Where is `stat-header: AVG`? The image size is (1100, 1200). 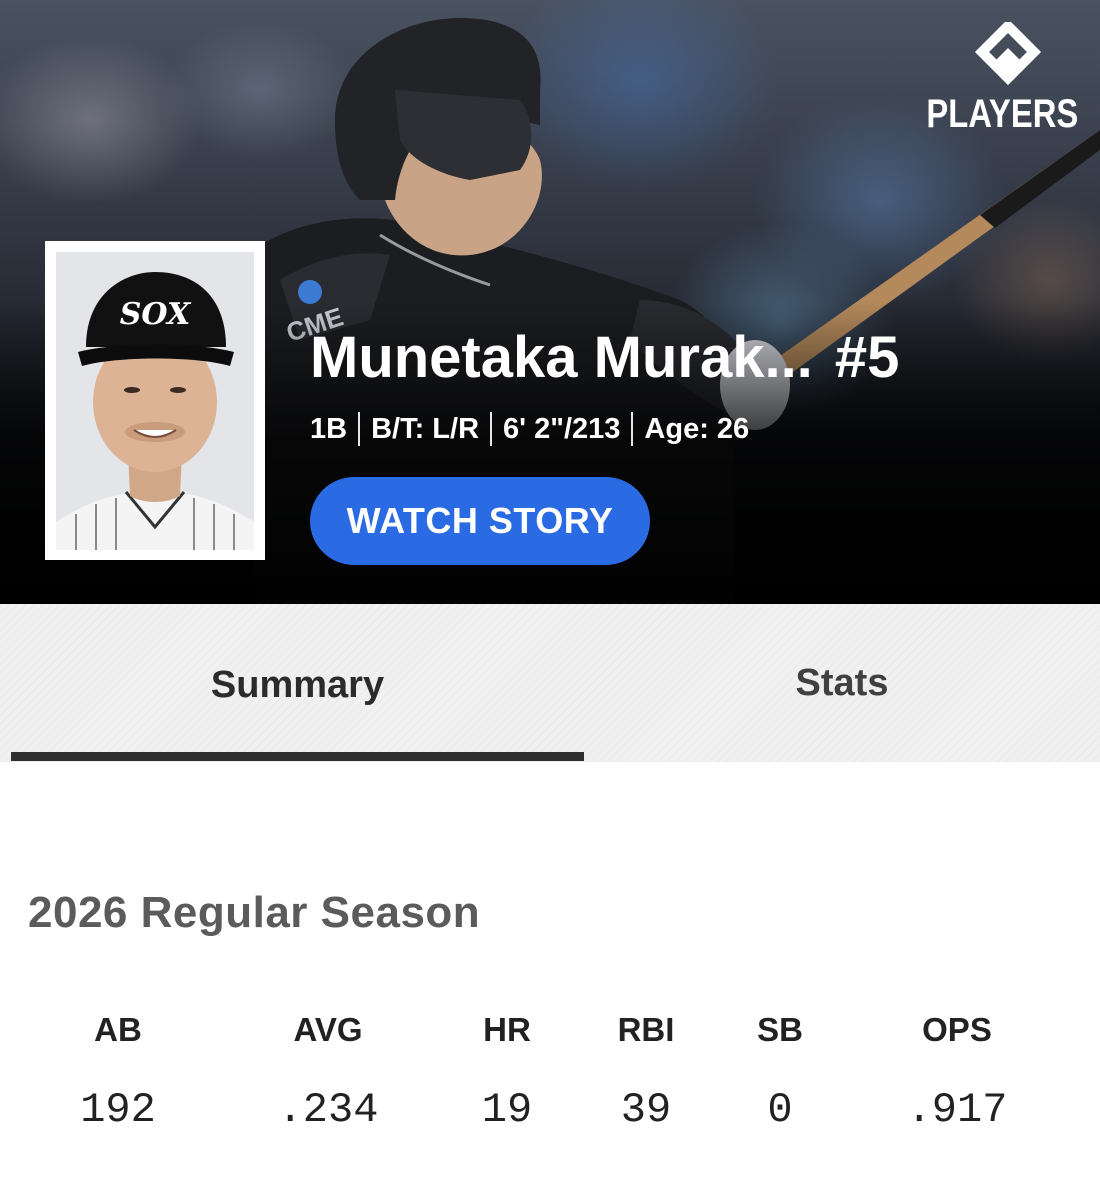 stat-header: AVG is located at coordinates (328, 1029).